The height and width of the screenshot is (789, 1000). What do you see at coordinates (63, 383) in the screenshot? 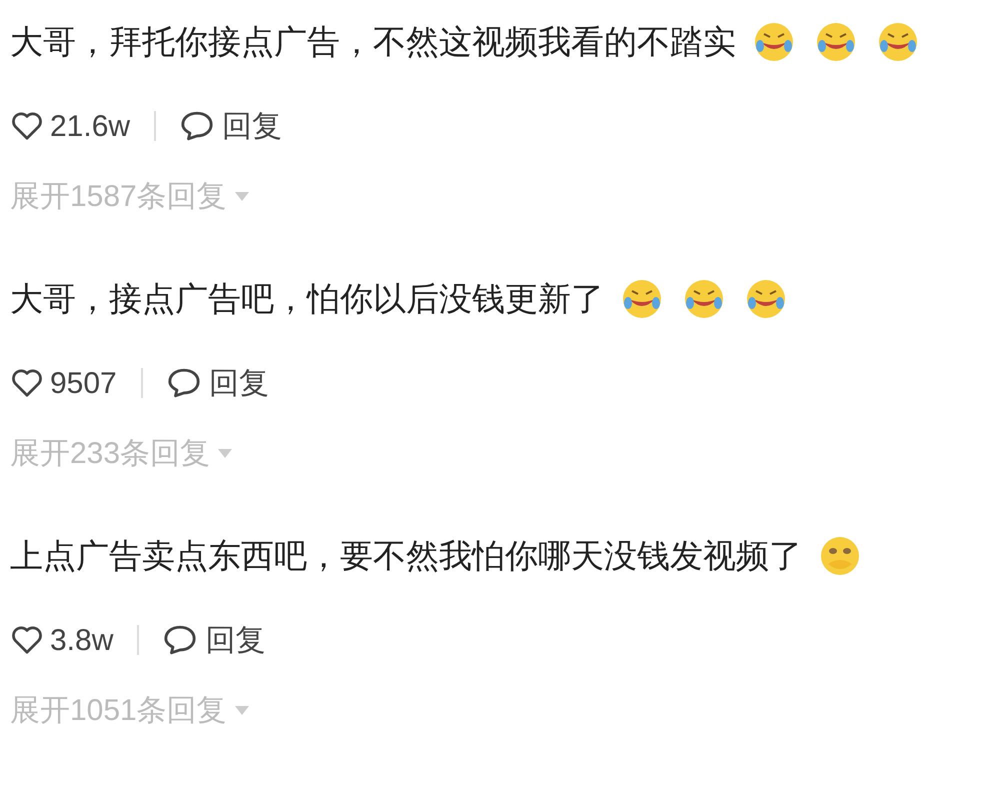
I see `like-button: 9507` at bounding box center [63, 383].